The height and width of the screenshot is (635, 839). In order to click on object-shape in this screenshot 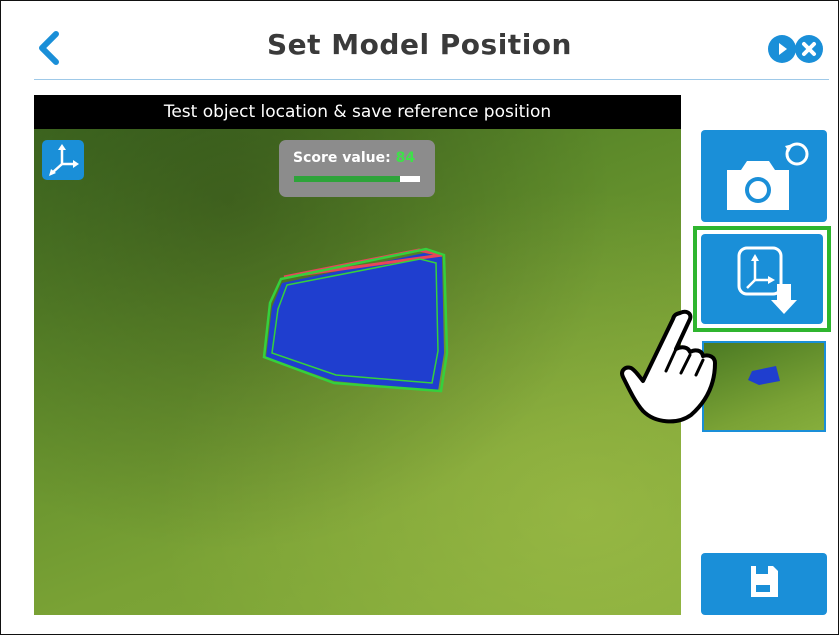, I will do `click(355, 322)`.